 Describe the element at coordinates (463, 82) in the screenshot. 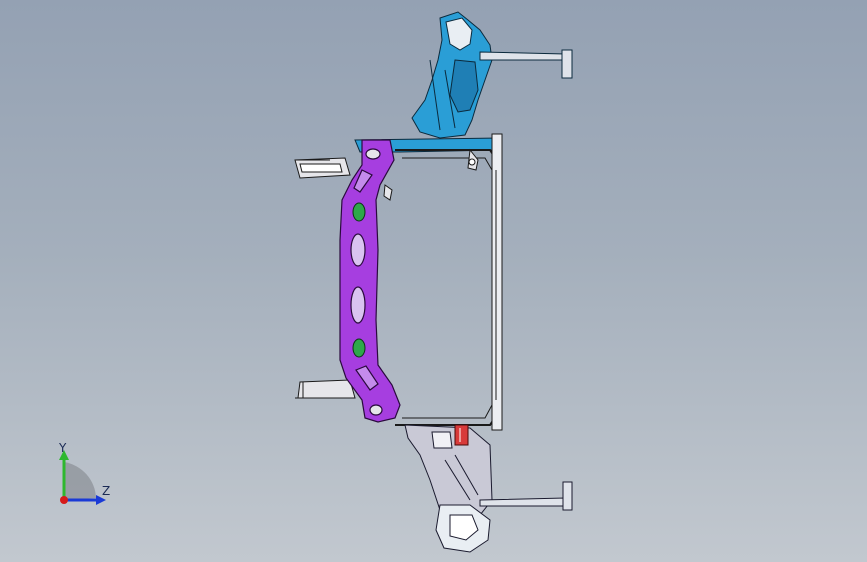

I see `upper-bracket` at that location.